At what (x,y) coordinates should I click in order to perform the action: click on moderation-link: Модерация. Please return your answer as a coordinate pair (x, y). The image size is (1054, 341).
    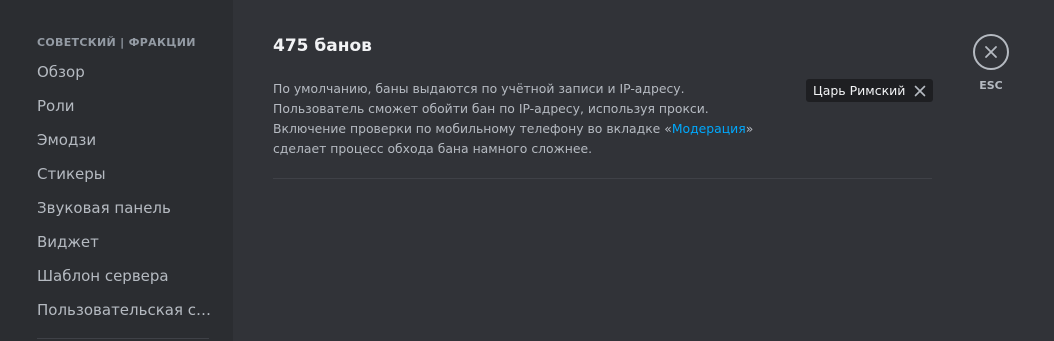
    Looking at the image, I should click on (709, 128).